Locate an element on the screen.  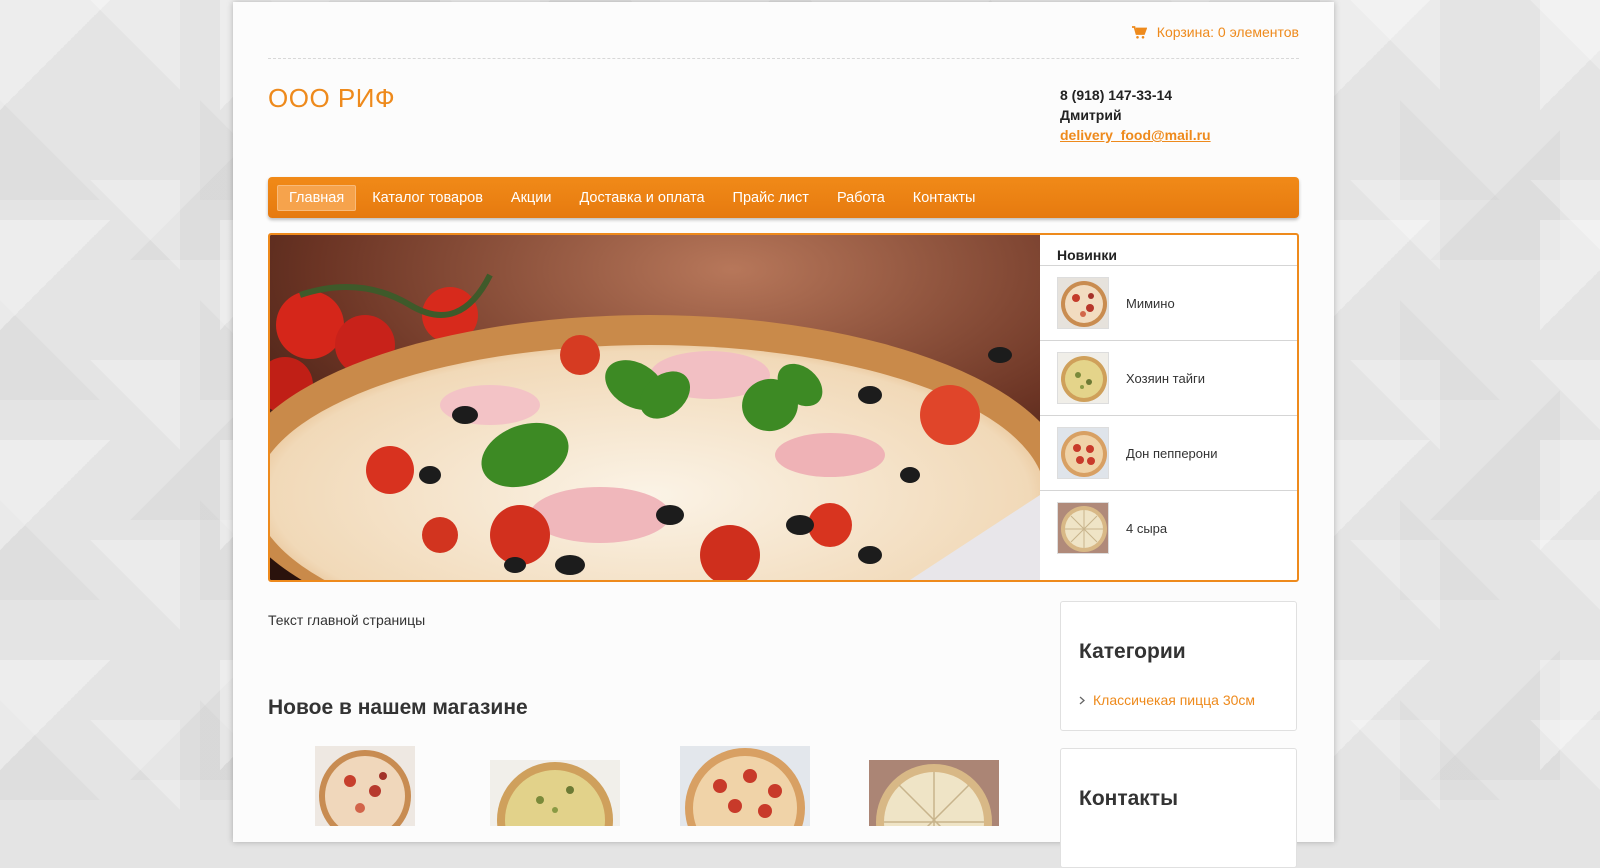
contact-name: Дмитрий is located at coordinates (1091, 115).